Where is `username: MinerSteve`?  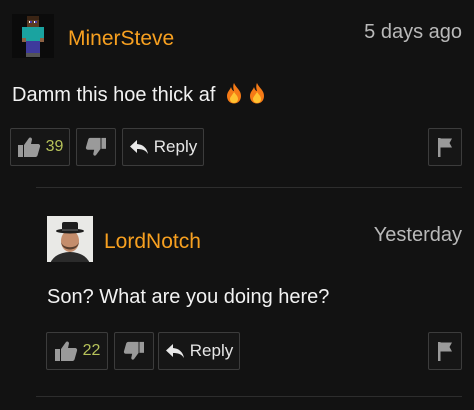
username: MinerSteve is located at coordinates (121, 39).